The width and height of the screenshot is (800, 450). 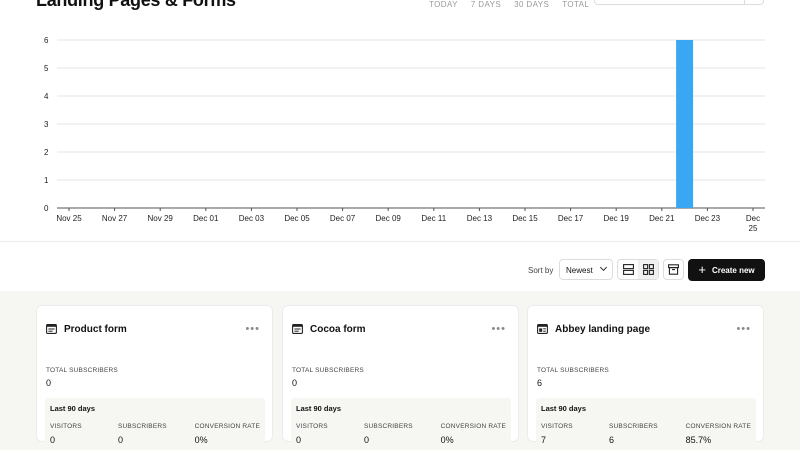 What do you see at coordinates (525, 218) in the screenshot?
I see `x-tick-label: Dec 15` at bounding box center [525, 218].